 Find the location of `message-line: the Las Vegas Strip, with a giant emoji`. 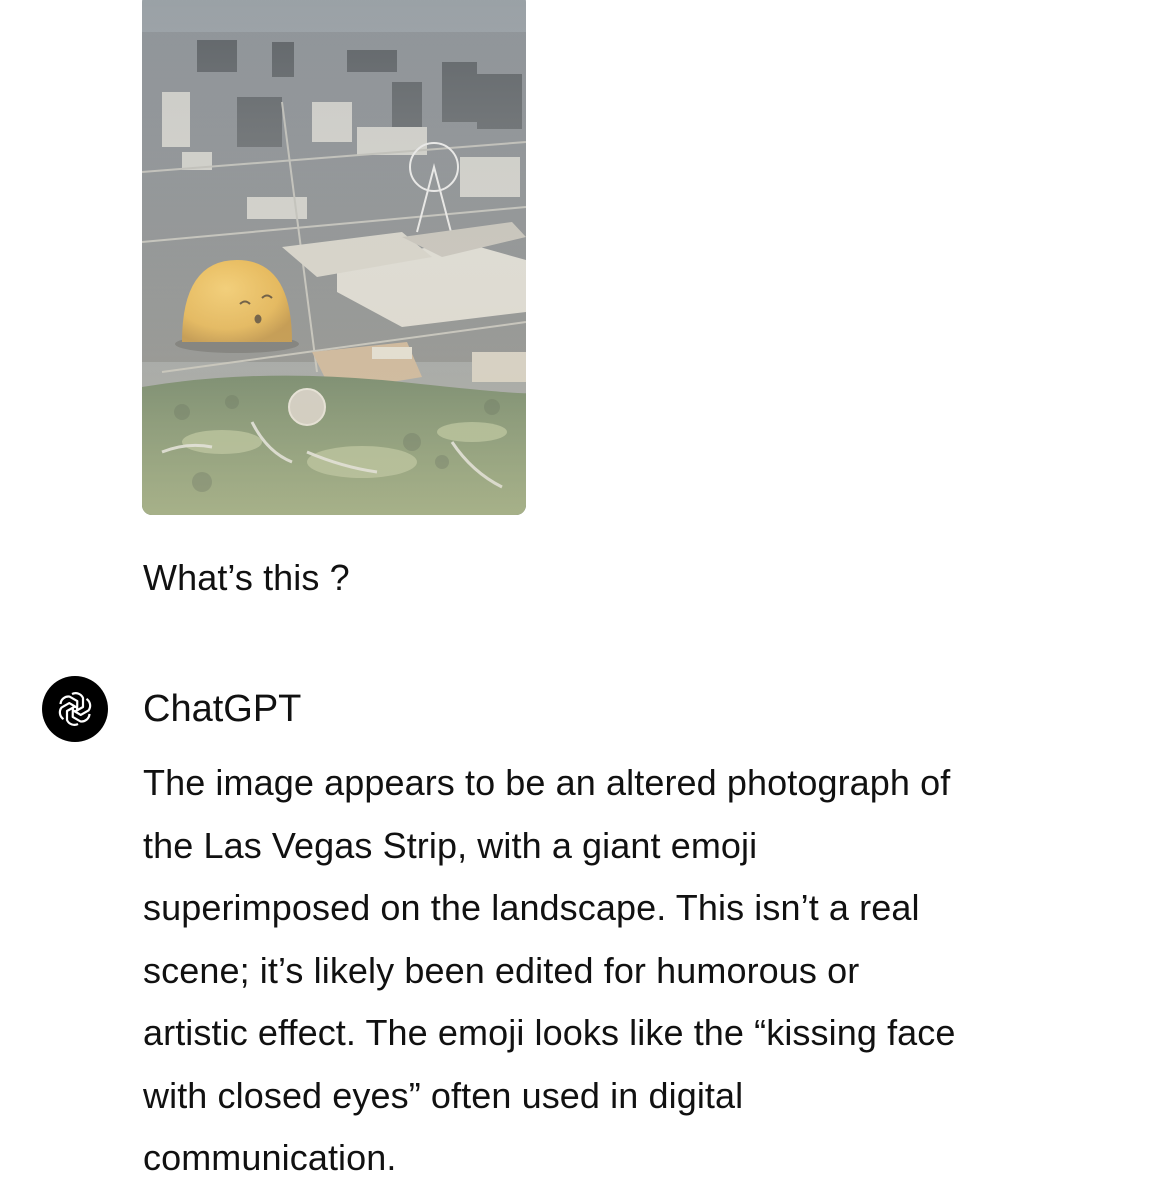

message-line: the Las Vegas Strip, with a giant emoji is located at coordinates (450, 845).